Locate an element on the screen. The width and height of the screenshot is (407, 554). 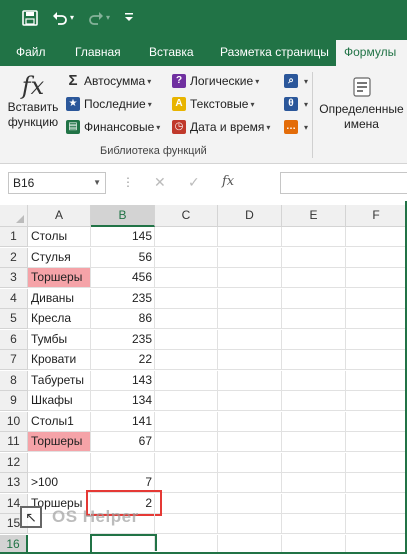
column-header-d: D is located at coordinates (250, 216).